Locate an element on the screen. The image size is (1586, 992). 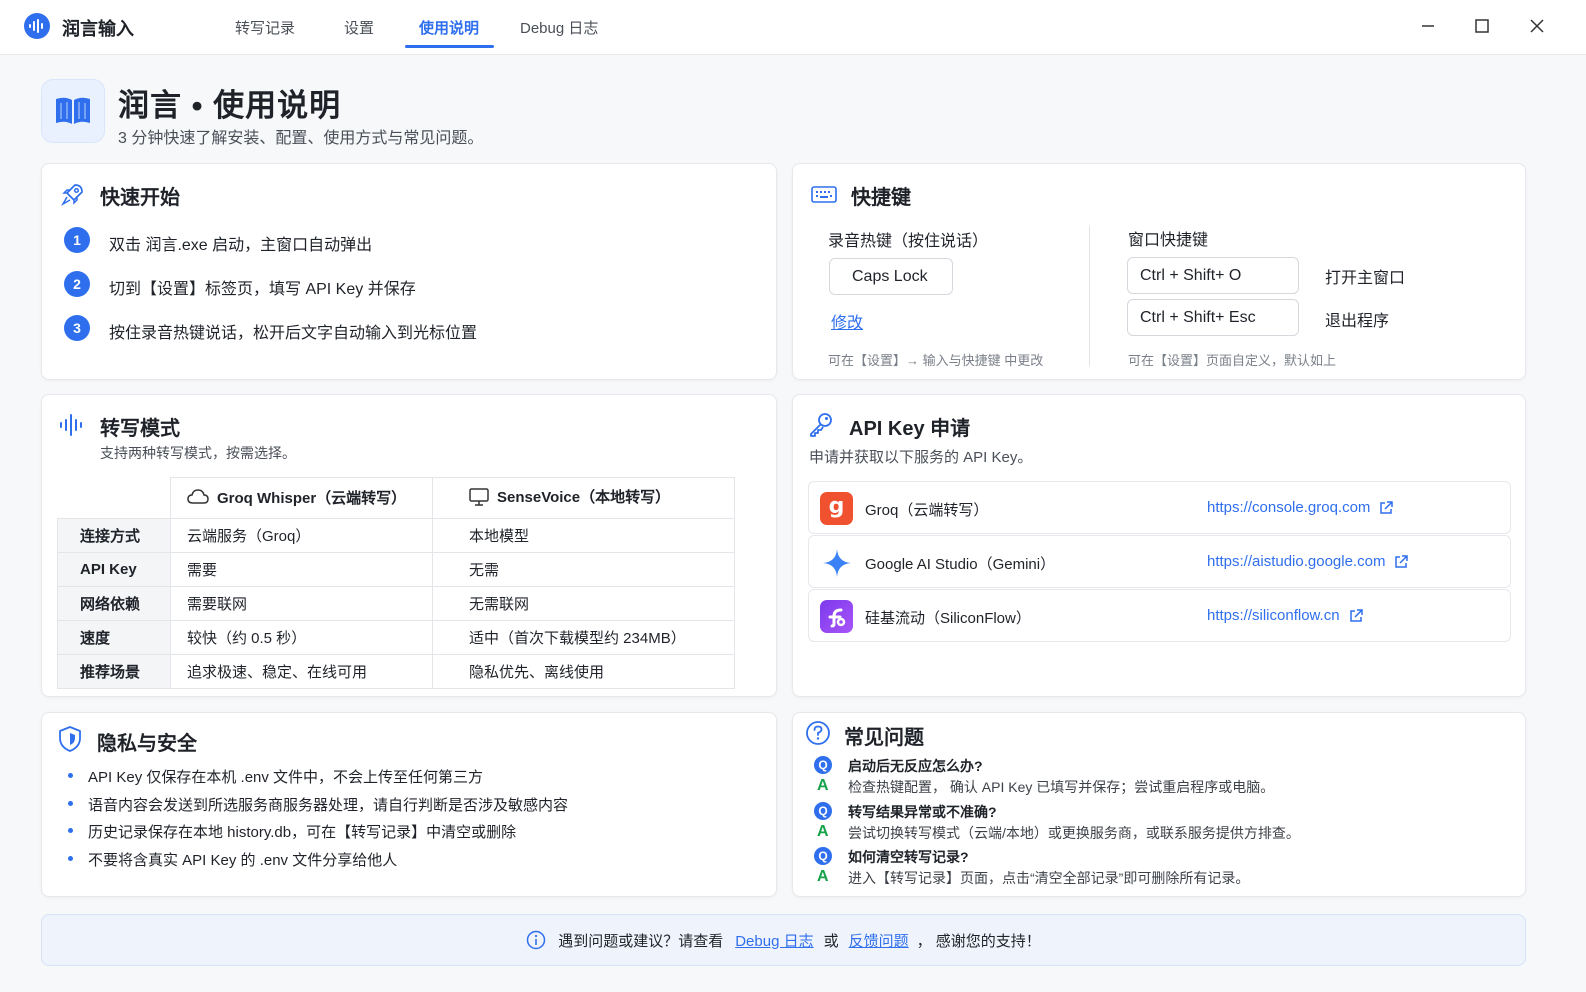
api-key-subtitle: 申请并获取以下服务的 API Key。 is located at coordinates (921, 457).